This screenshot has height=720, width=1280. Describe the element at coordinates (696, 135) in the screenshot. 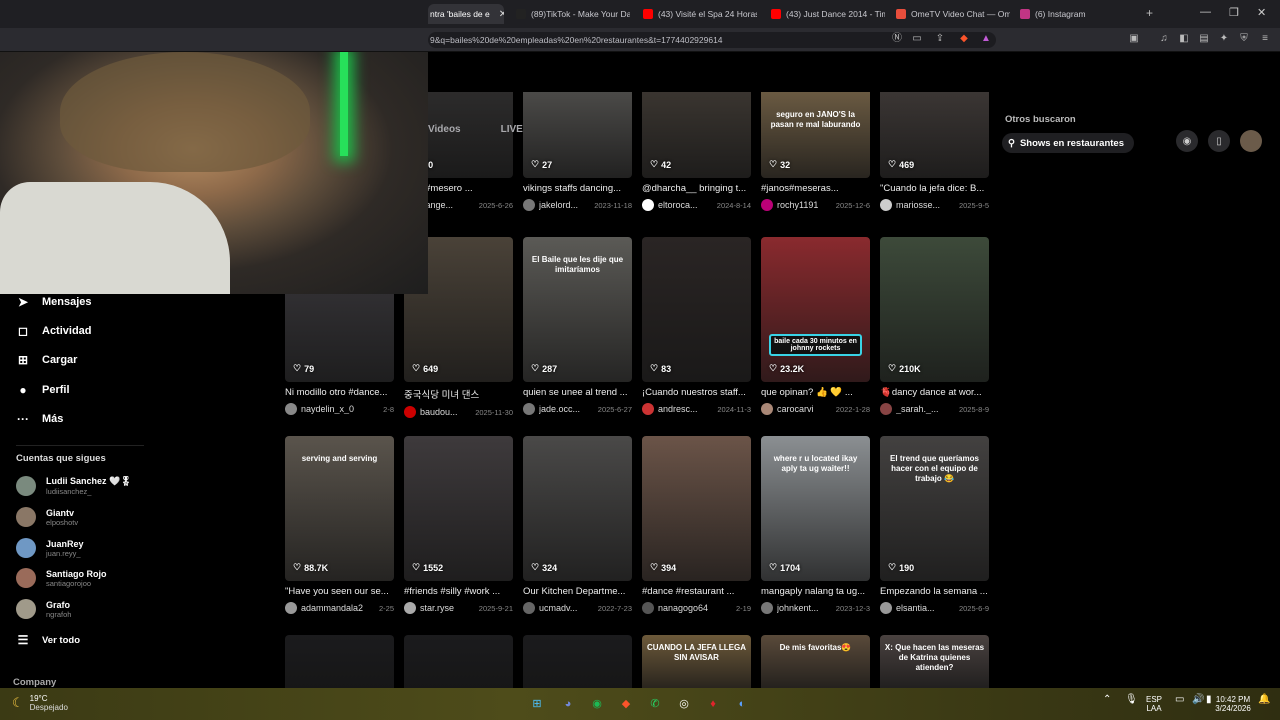

I see `video-thumbnail: ♡ 42` at that location.